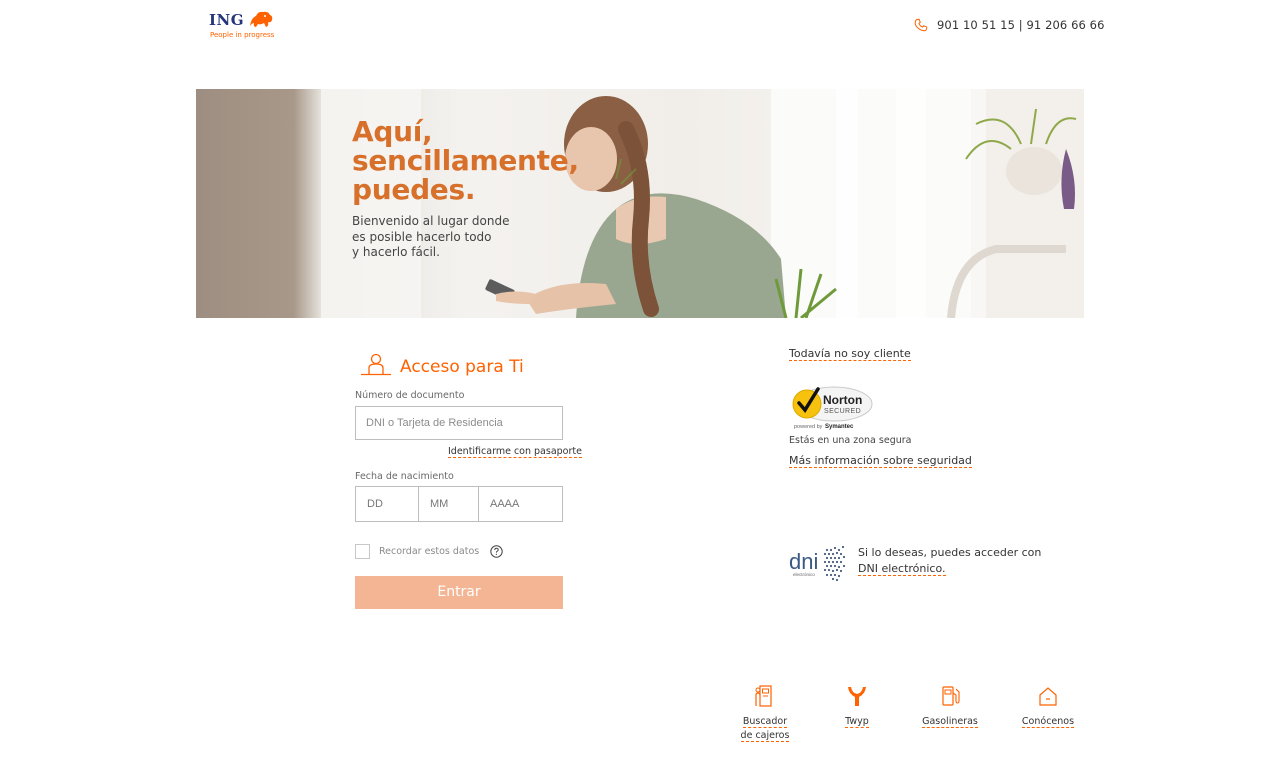 This screenshot has height=766, width=1280. Describe the element at coordinates (515, 452) in the screenshot. I see `passport-link: Identificarme con pasaporte` at that location.